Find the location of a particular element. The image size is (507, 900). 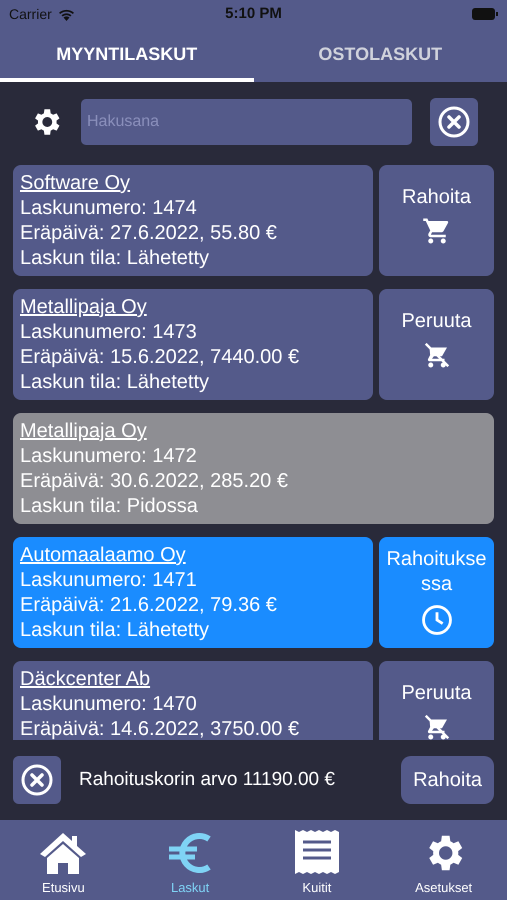

invoice-number: Laskunumero: 1471 is located at coordinates (109, 580).